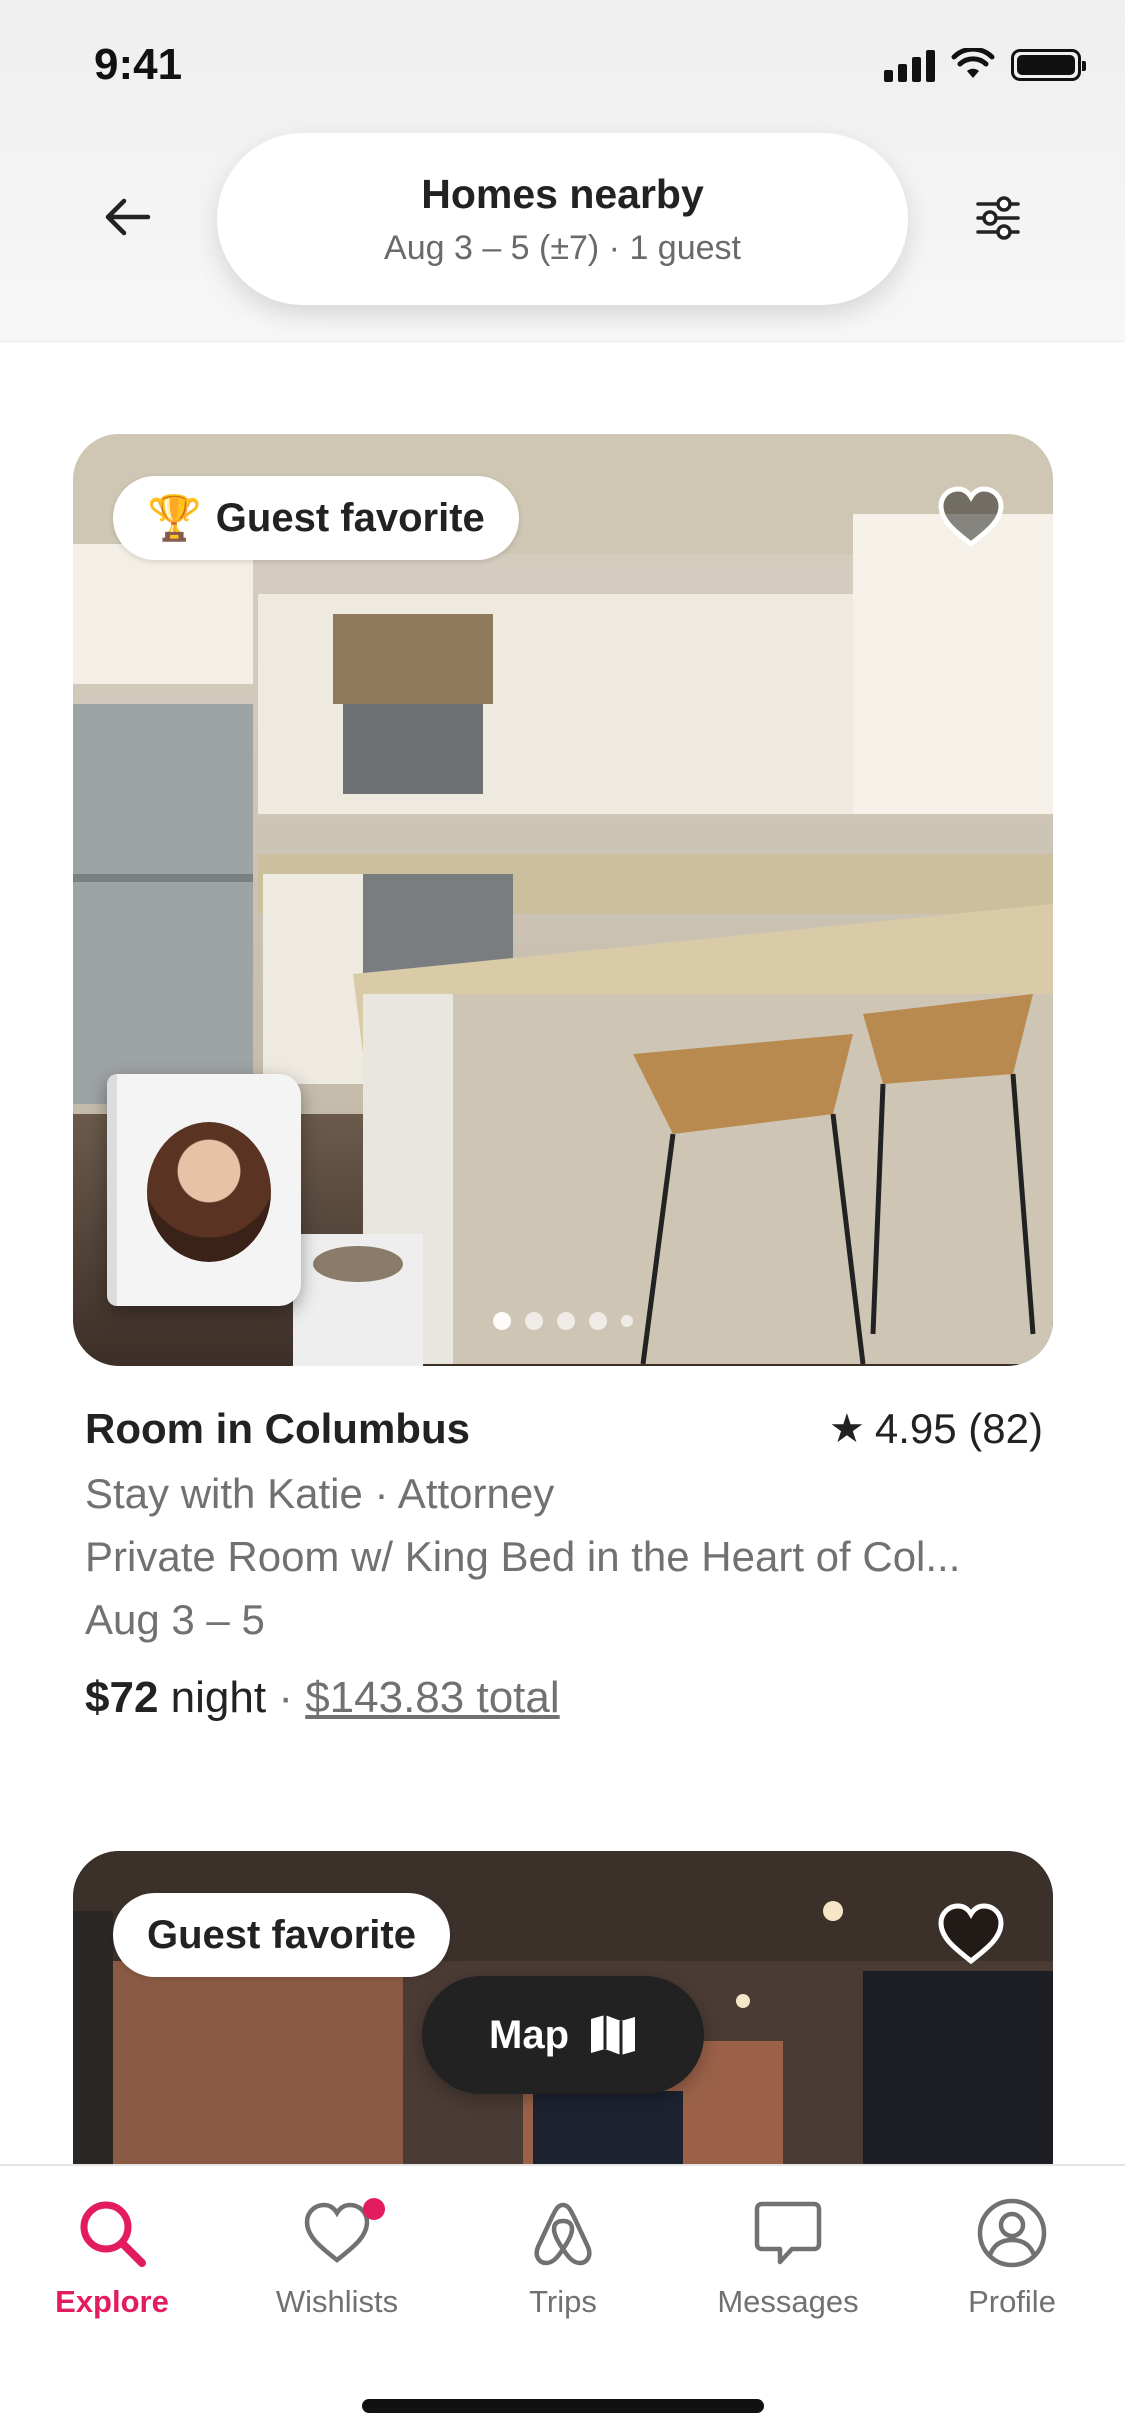 This screenshot has width=1125, height=2436. Describe the element at coordinates (1012, 2301) in the screenshot. I see `tab-label: Profile` at that location.